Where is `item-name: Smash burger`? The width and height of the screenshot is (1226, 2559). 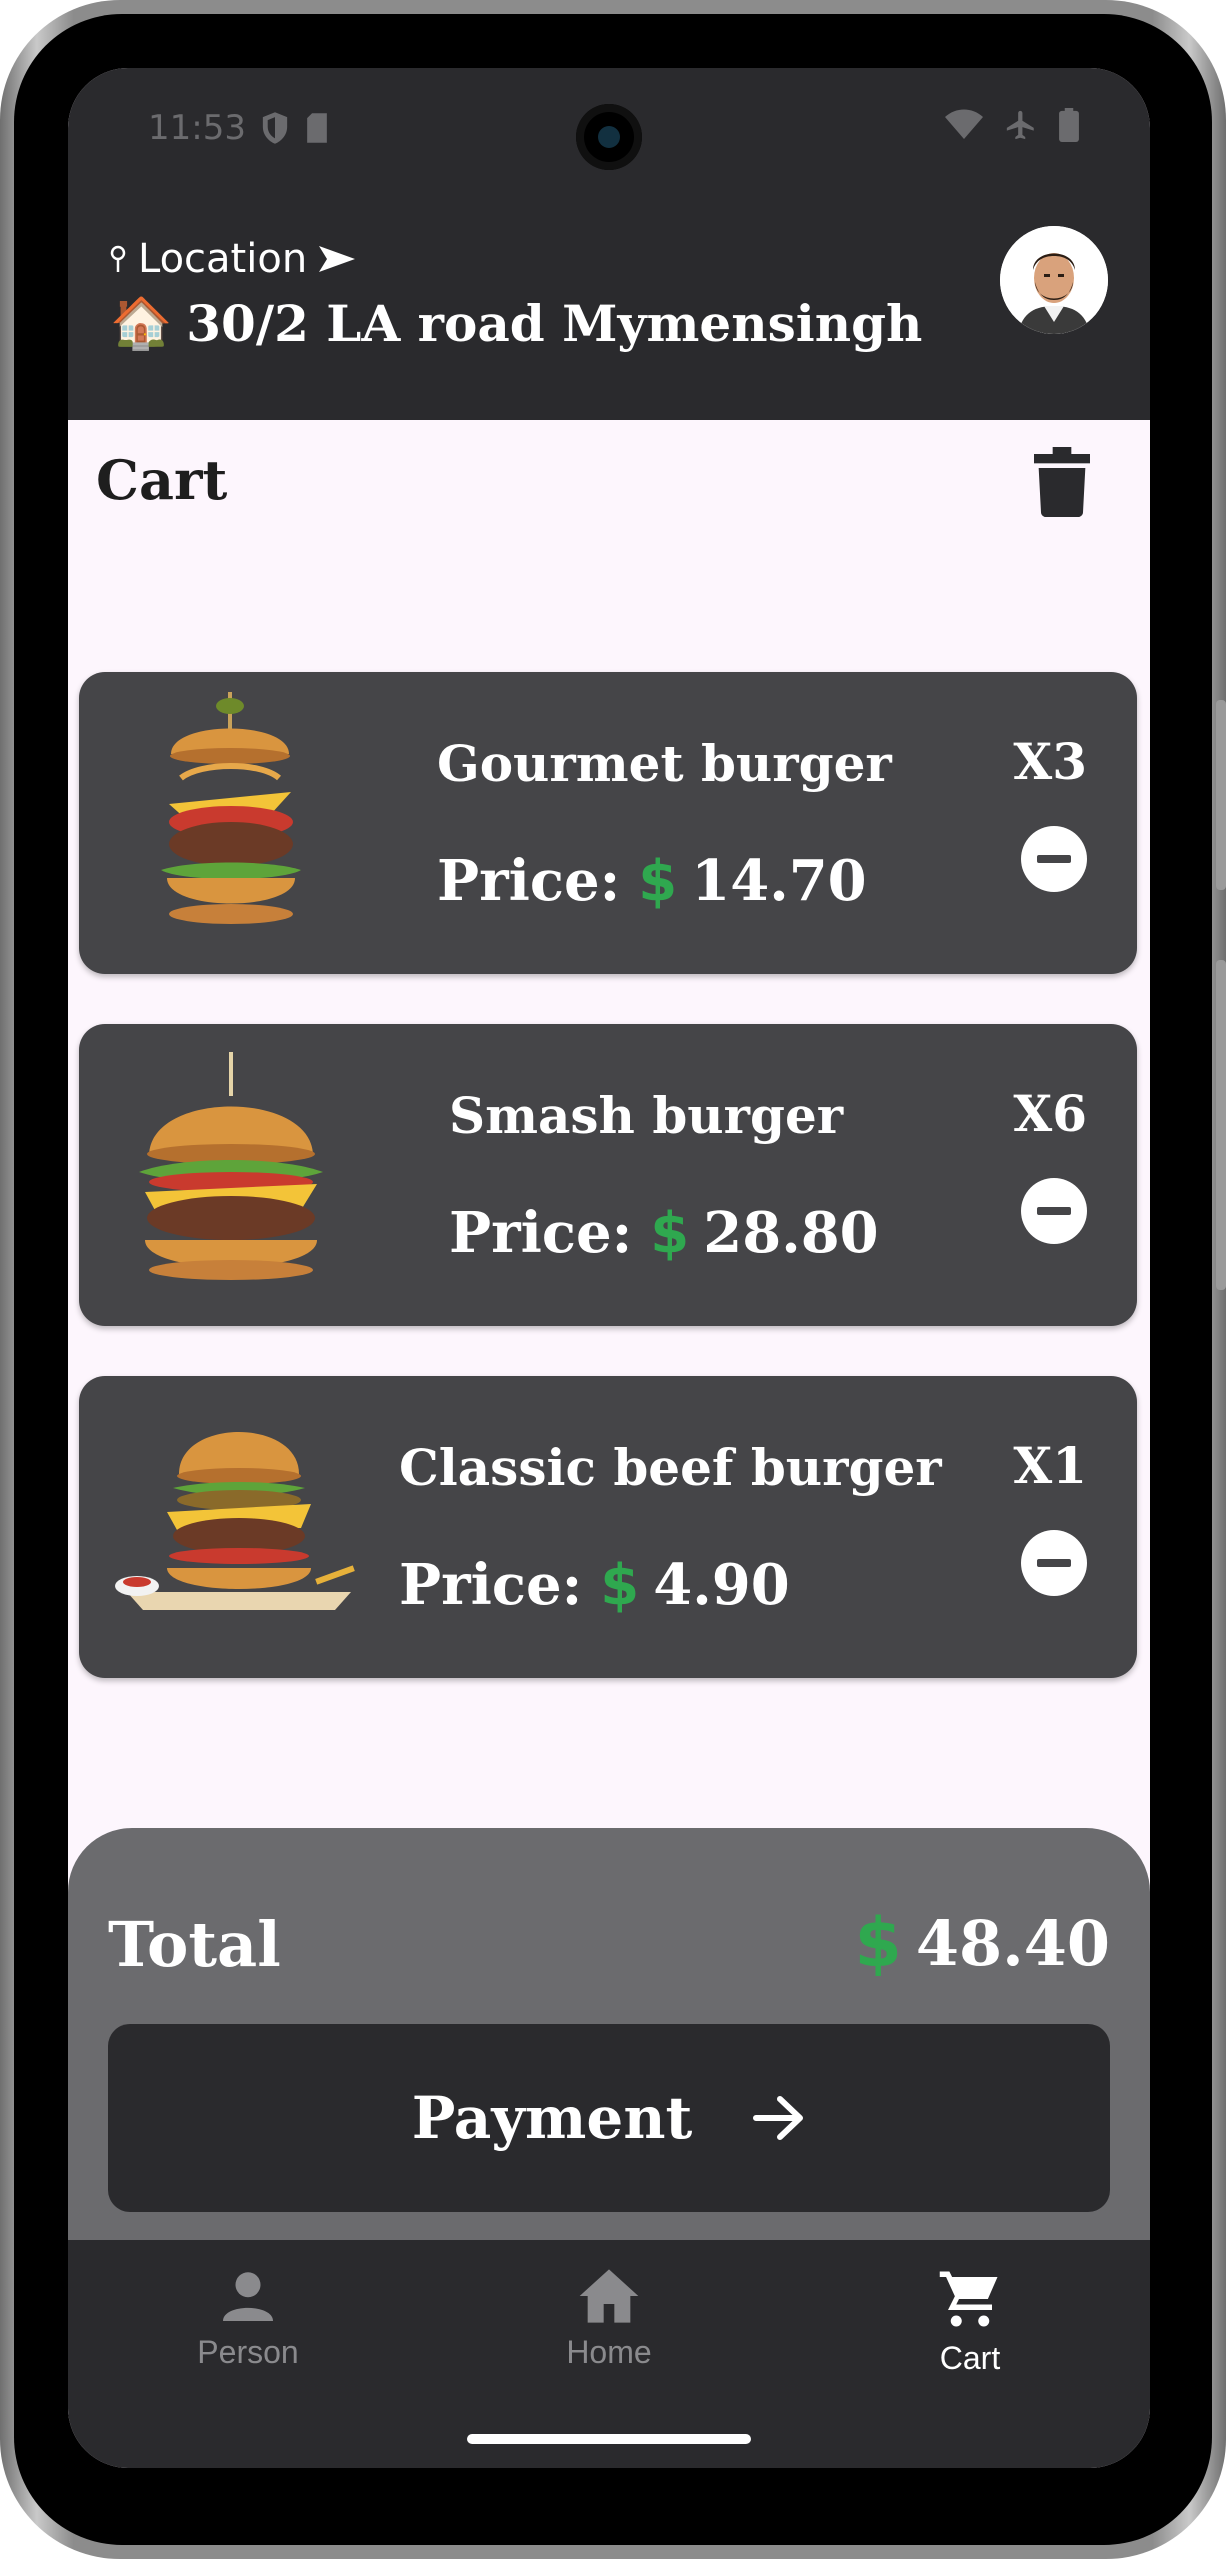
item-name: Smash burger is located at coordinates (646, 1115).